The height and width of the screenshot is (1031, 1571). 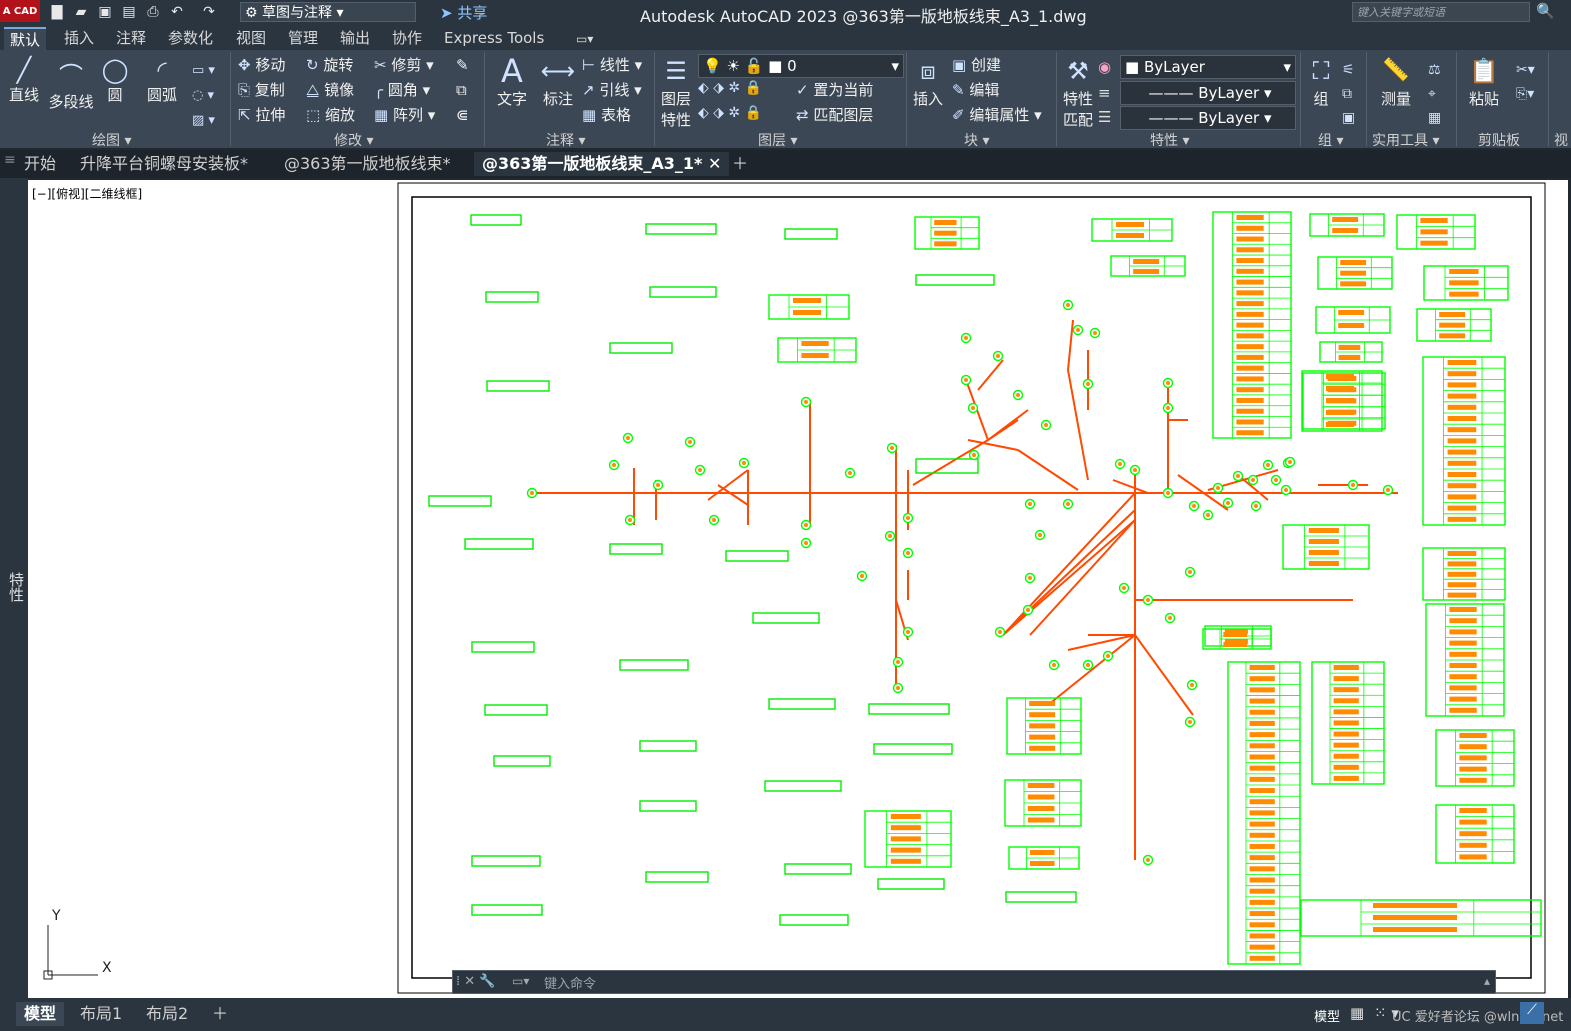 I want to click on group-button: ⛶ 组, so click(x=1321, y=81).